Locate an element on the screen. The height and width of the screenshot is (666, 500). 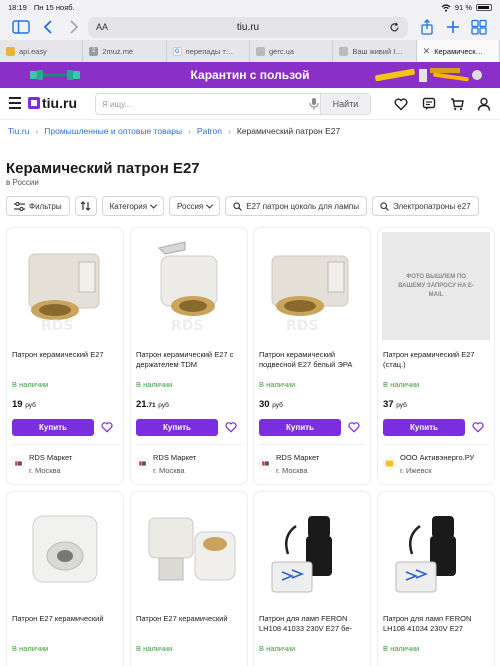
browser-toolbar: AA tiu.ru is located at coordinates (250, 27).